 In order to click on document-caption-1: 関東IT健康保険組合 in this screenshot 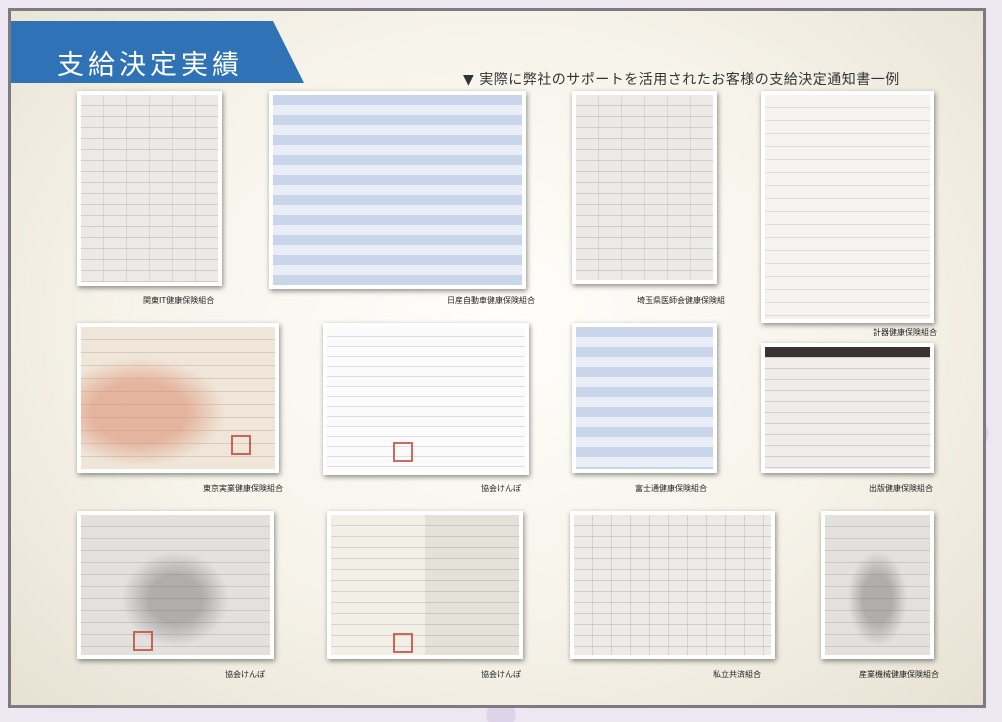, I will do `click(179, 300)`.